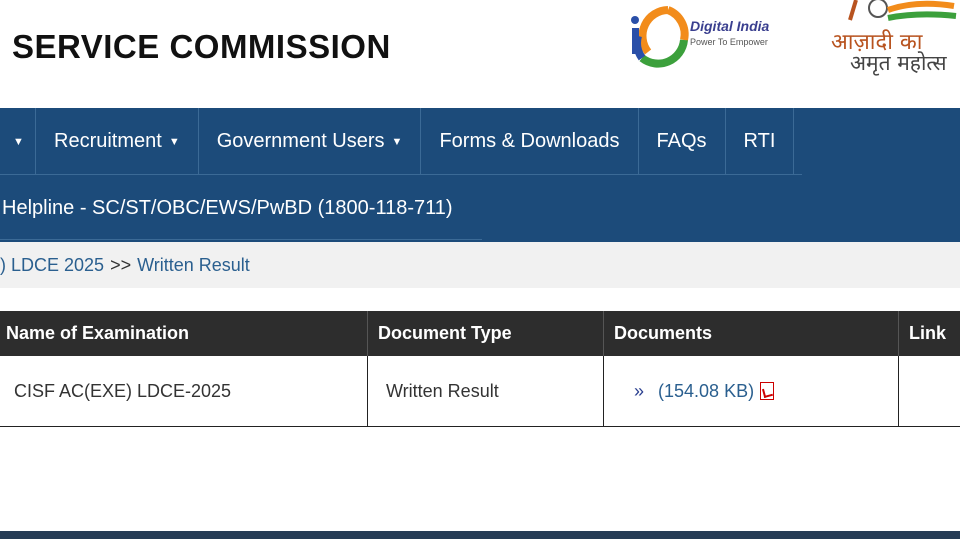 The width and height of the screenshot is (960, 539). I want to click on nav-item-government-users: Government Users ▼, so click(310, 141).